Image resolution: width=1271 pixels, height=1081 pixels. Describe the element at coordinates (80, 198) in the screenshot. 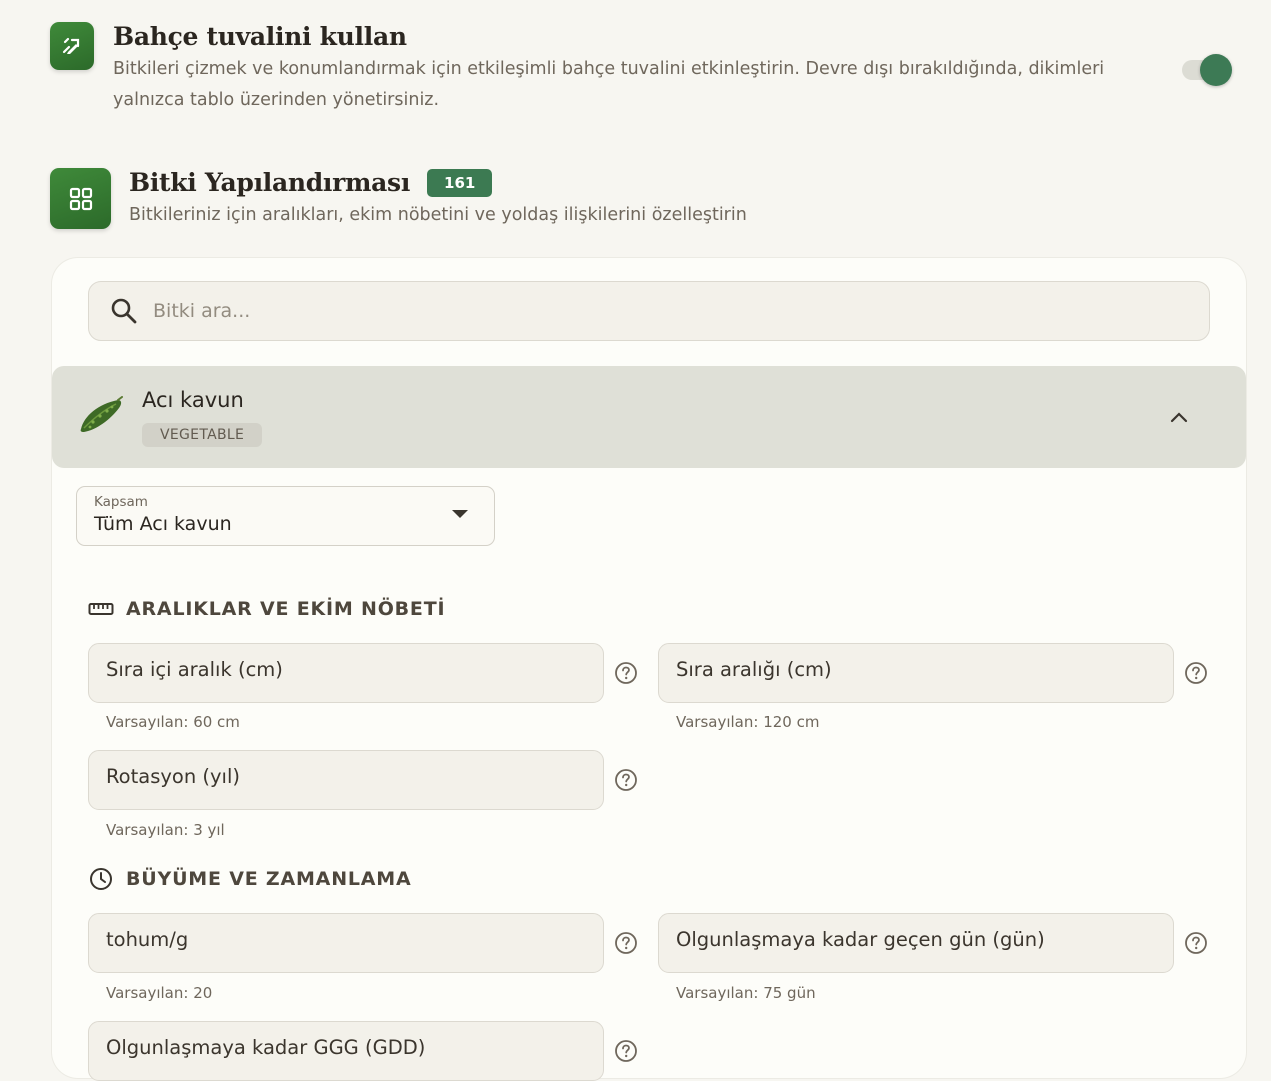

I see `grid-icon` at that location.